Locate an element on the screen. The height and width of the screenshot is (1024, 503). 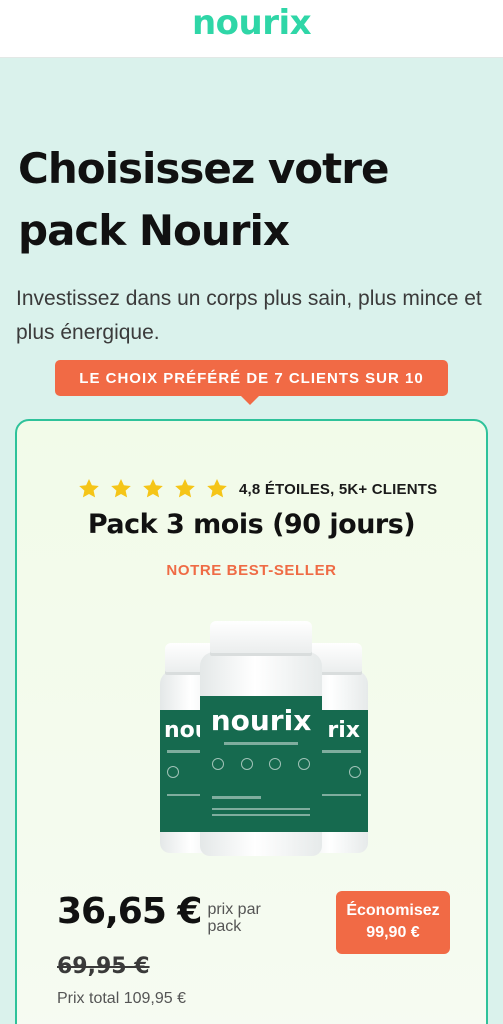
rating-text: 4,8 ÉTOILES, 5K+ CLIENTS is located at coordinates (338, 489).